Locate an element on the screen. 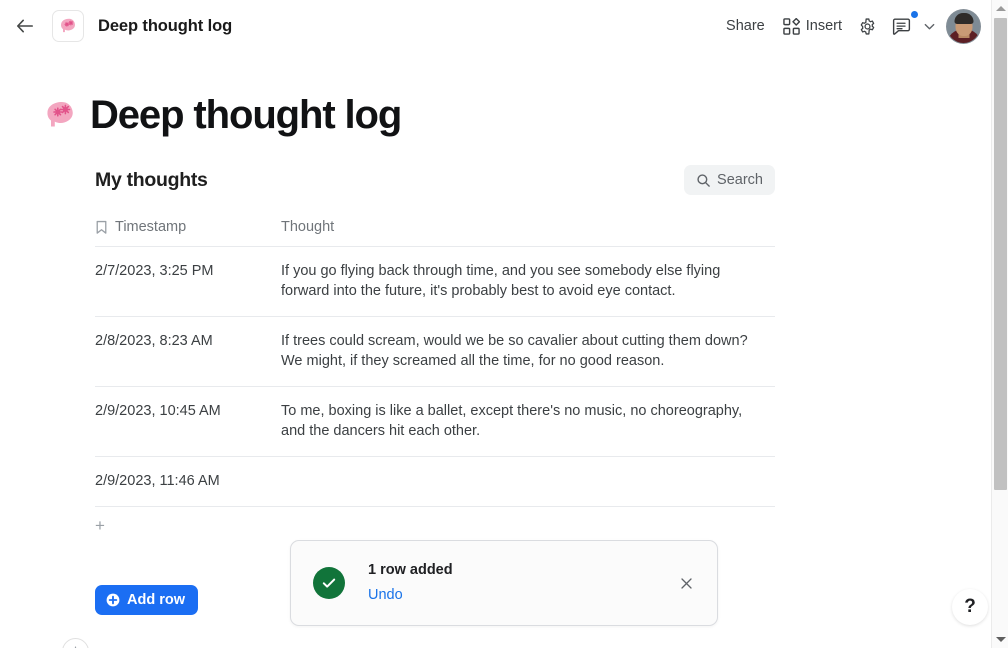 The image size is (1008, 648). search-label: Search is located at coordinates (740, 180).